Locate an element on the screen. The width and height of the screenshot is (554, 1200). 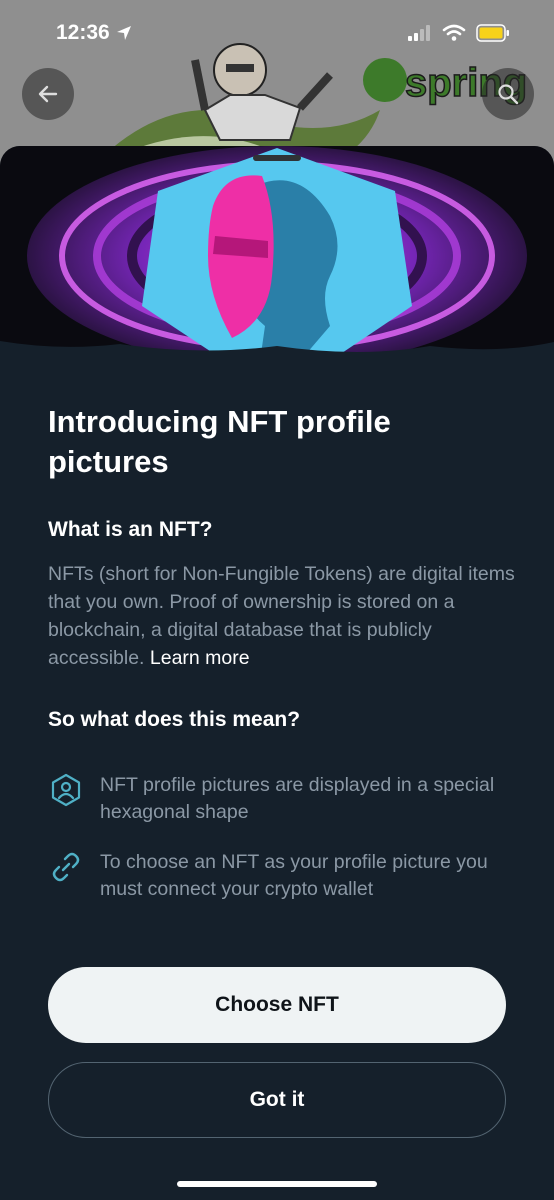
back-button is located at coordinates (48, 94).